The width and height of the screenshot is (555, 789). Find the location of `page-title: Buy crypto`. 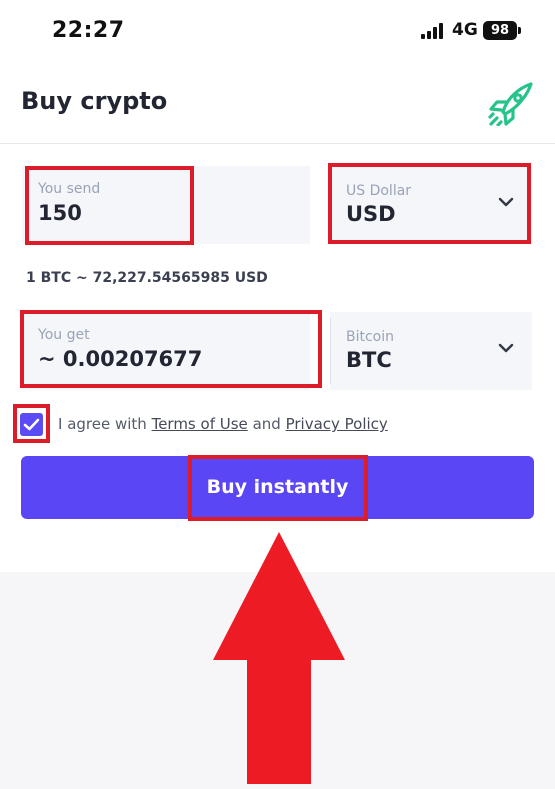

page-title: Buy crypto is located at coordinates (94, 101).